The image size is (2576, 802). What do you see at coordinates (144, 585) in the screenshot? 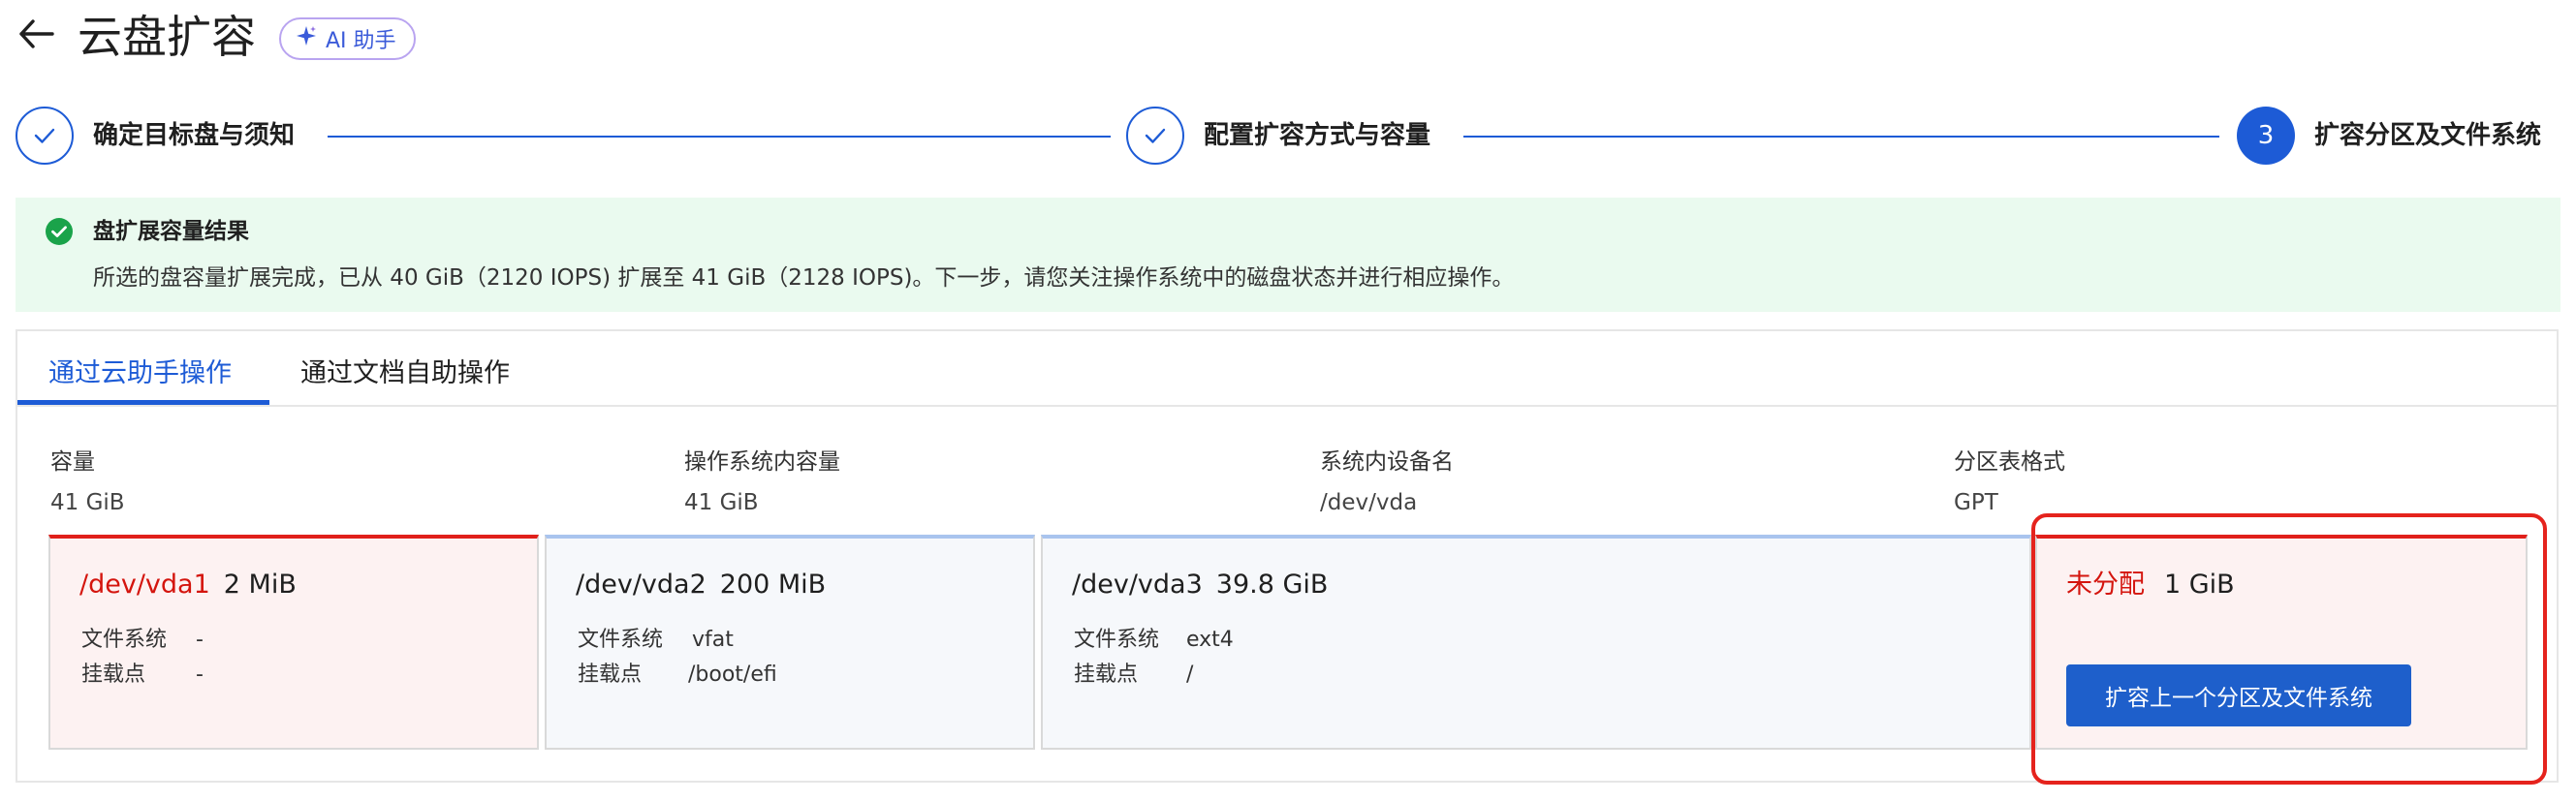
I see `partition-name: /dev/vda1` at bounding box center [144, 585].